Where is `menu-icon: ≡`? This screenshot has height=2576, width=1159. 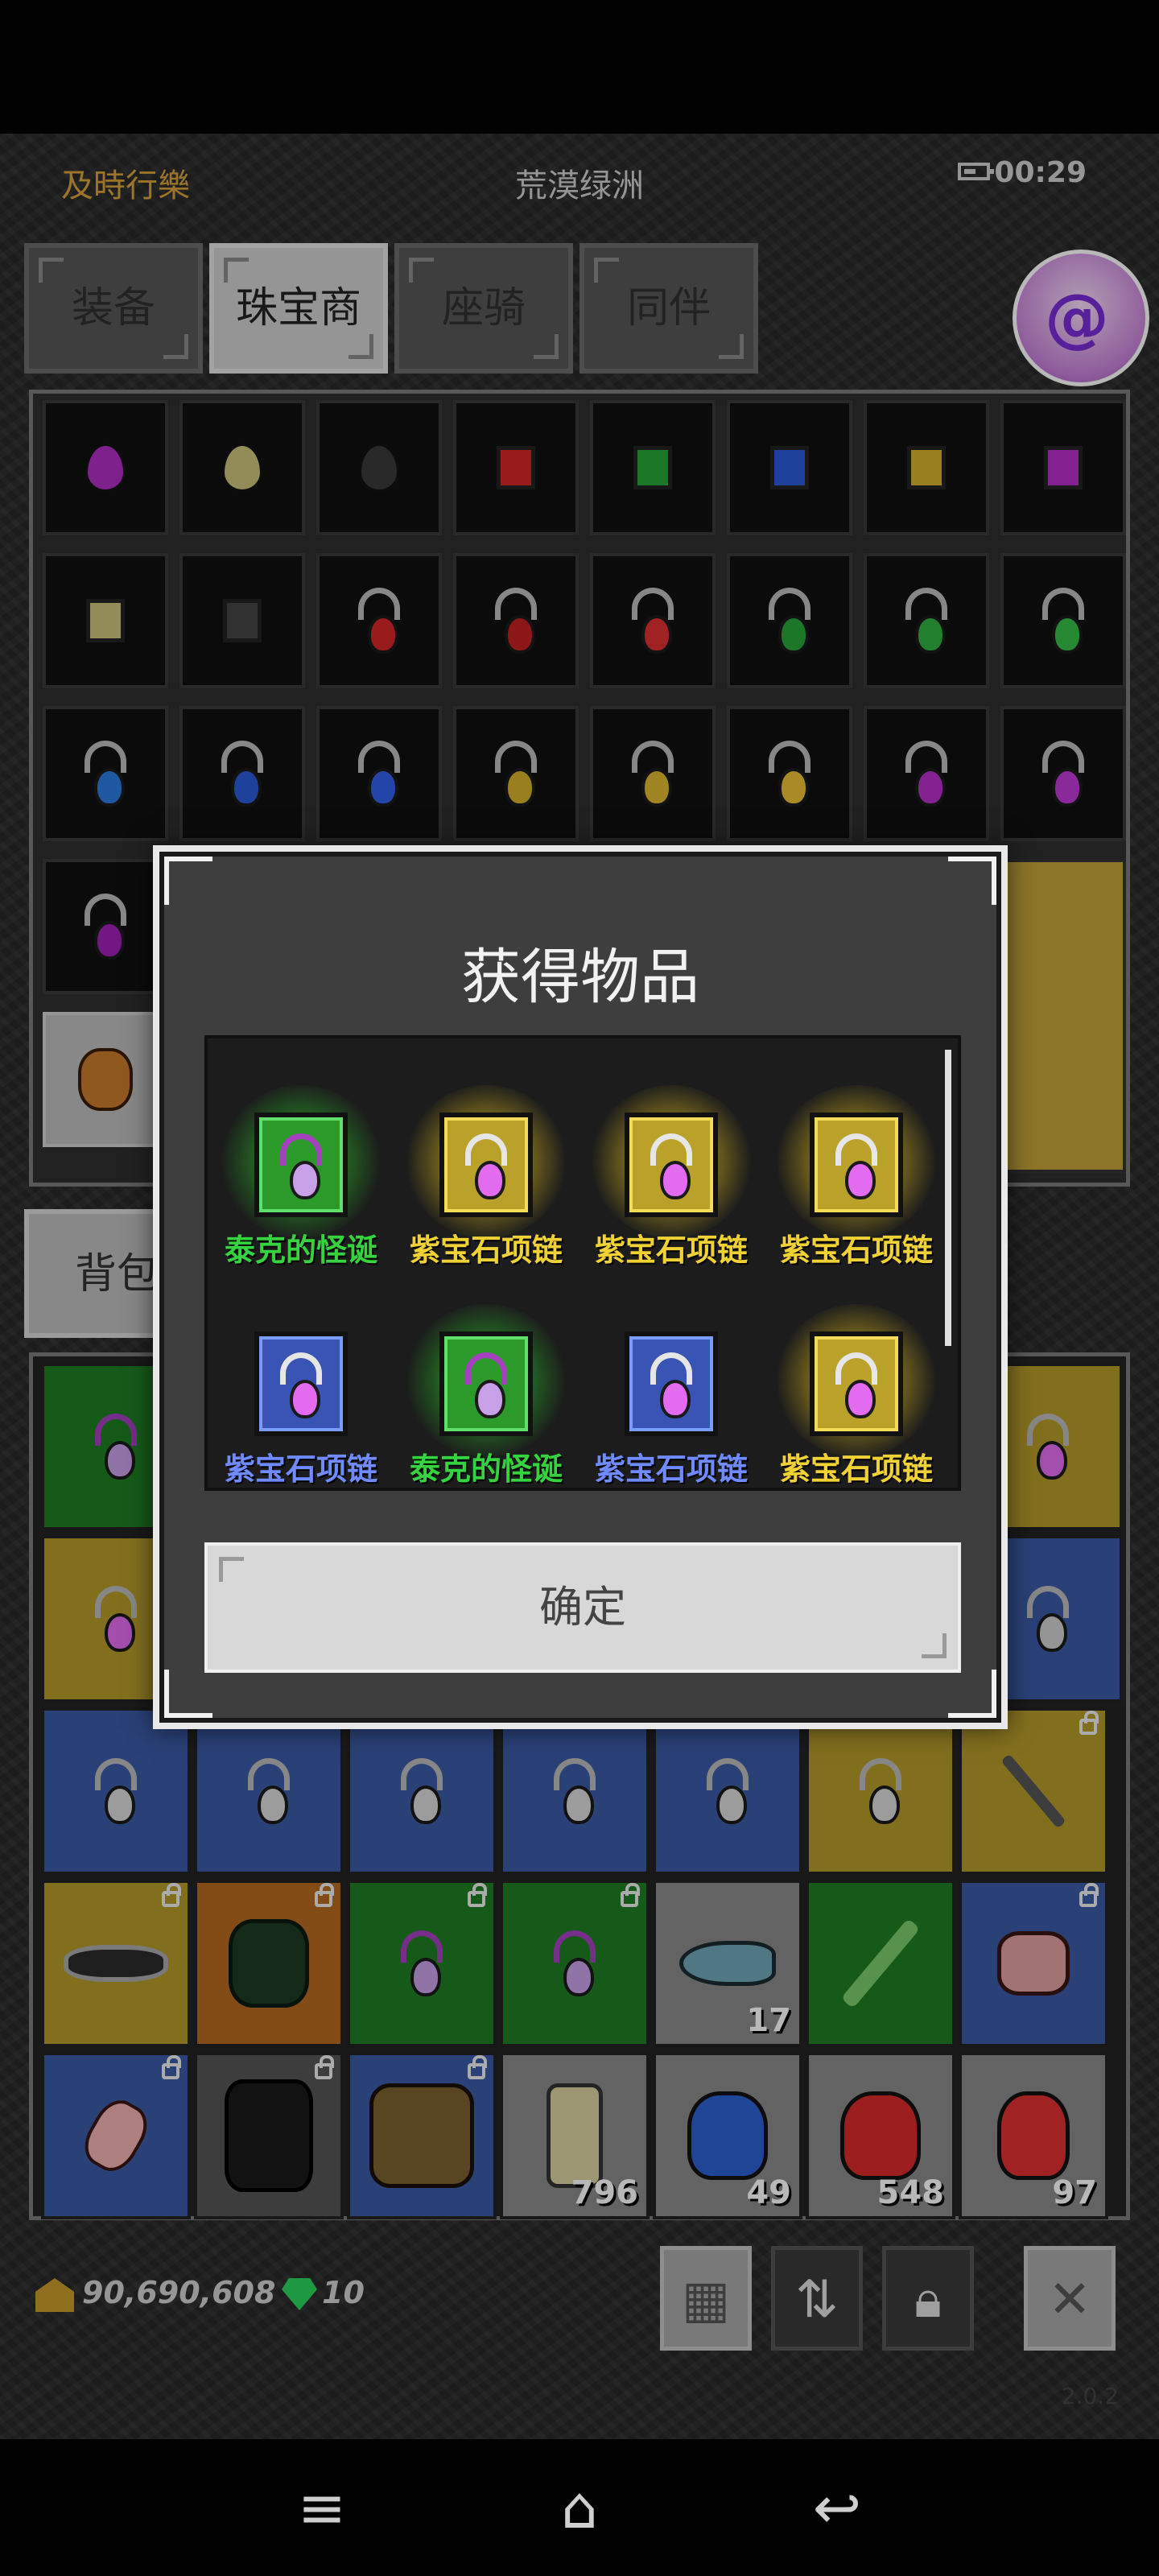
menu-icon: ≡ is located at coordinates (322, 2507).